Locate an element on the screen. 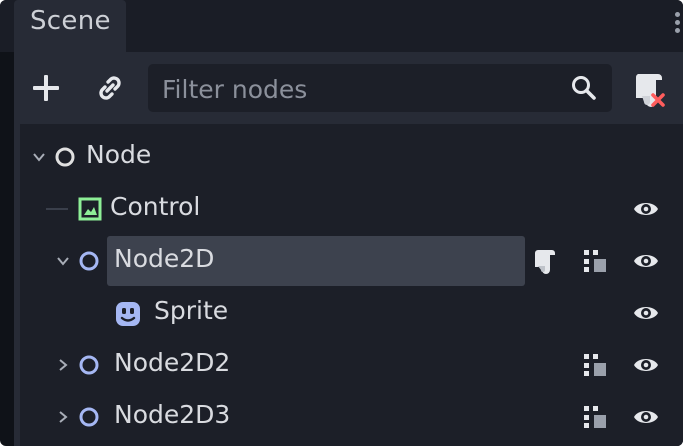 Image resolution: width=683 pixels, height=446 pixels. tree-item-label: Node is located at coordinates (119, 154).